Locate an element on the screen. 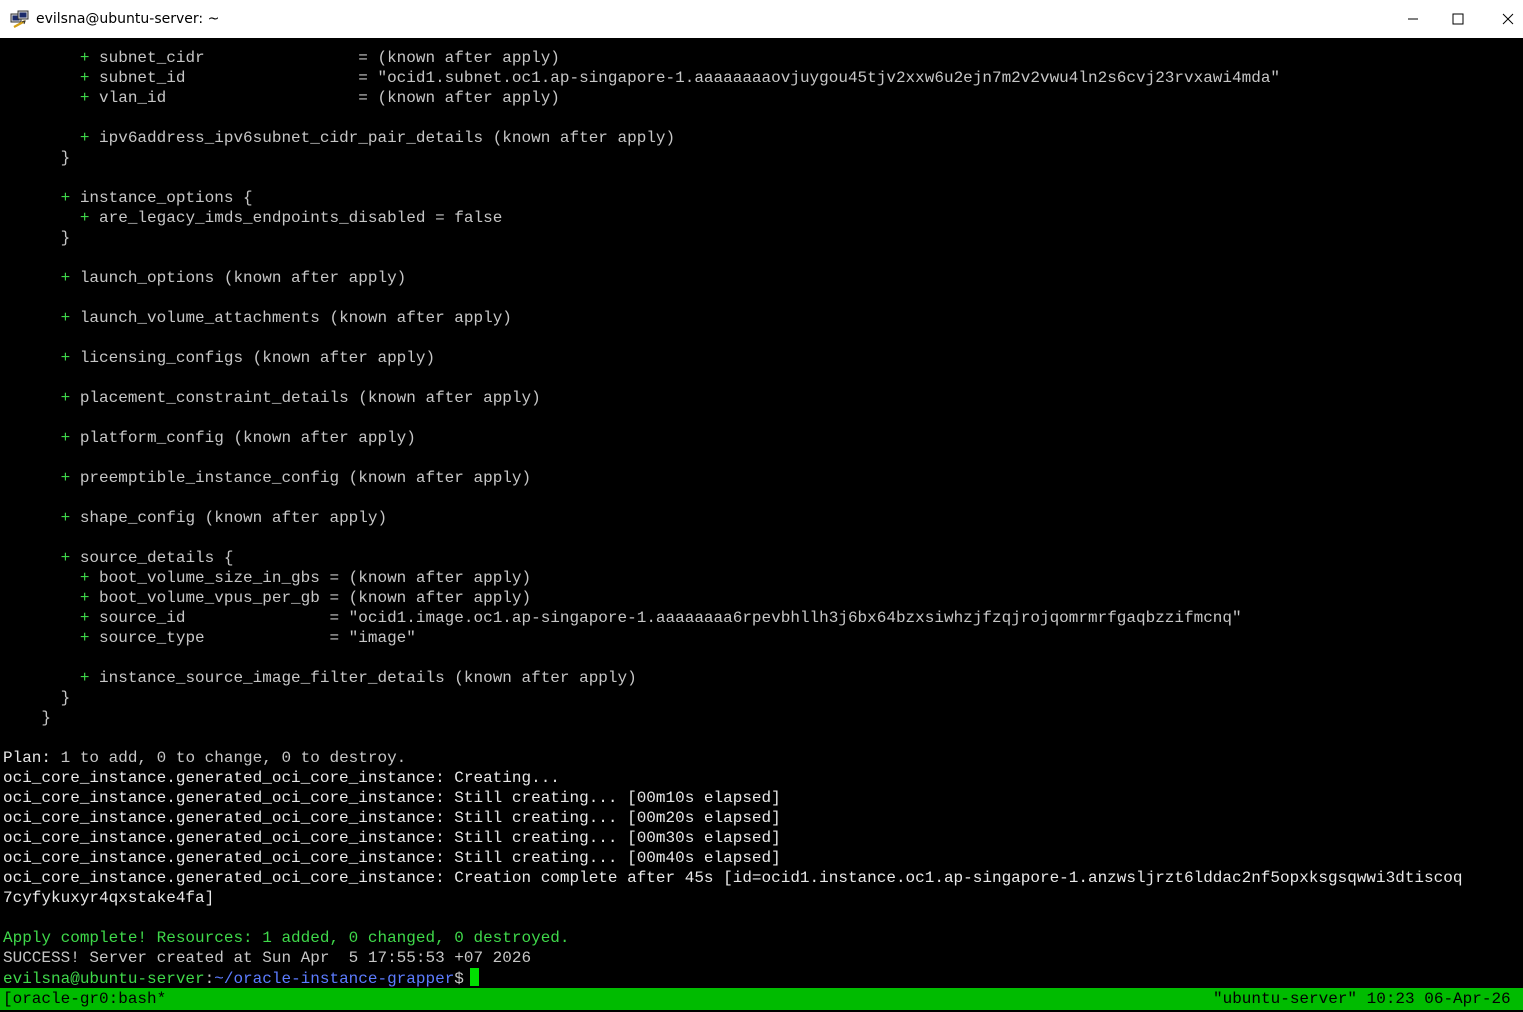 Image resolution: width=1523 pixels, height=1012 pixels. terminal-line: + licensing_configs (known after apply) is located at coordinates (219, 358).